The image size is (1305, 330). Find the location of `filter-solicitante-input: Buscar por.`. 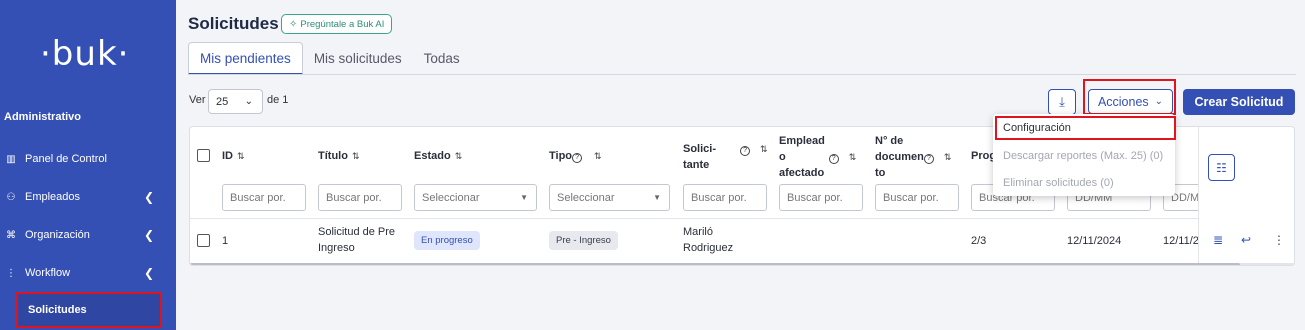

filter-solicitante-input: Buscar por. is located at coordinates (725, 197).